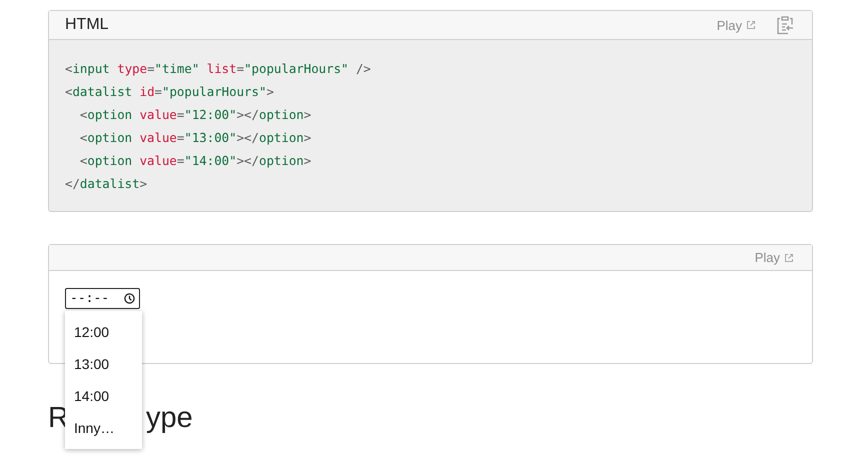 The height and width of the screenshot is (456, 859). What do you see at coordinates (87, 25) in the screenshot?
I see `language-label: HTML` at bounding box center [87, 25].